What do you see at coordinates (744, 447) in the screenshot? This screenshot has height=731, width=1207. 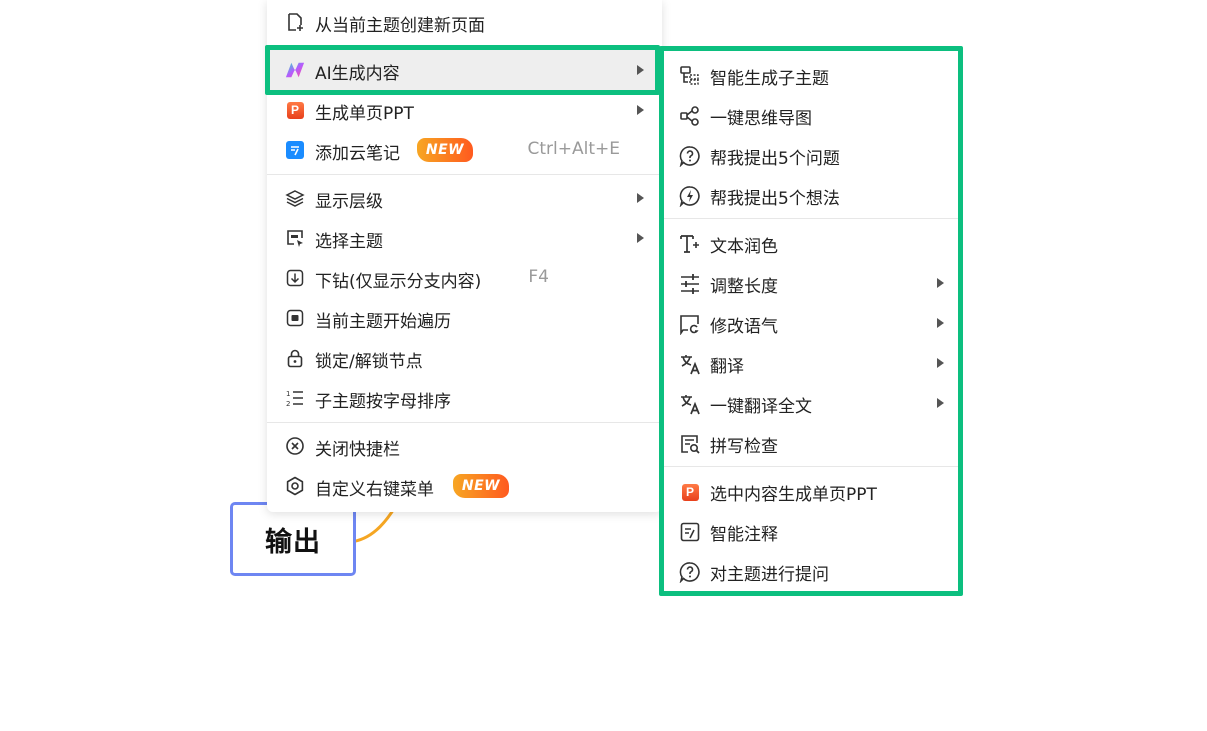 I see `submenu-item-label: 拼写检查` at bounding box center [744, 447].